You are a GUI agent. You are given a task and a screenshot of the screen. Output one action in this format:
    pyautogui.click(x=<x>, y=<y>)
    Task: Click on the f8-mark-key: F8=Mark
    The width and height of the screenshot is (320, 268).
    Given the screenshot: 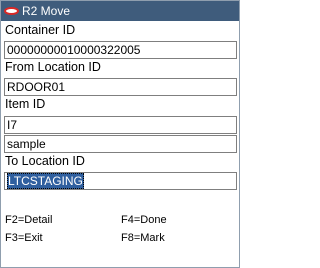 What is the action you would take?
    pyautogui.click(x=143, y=238)
    